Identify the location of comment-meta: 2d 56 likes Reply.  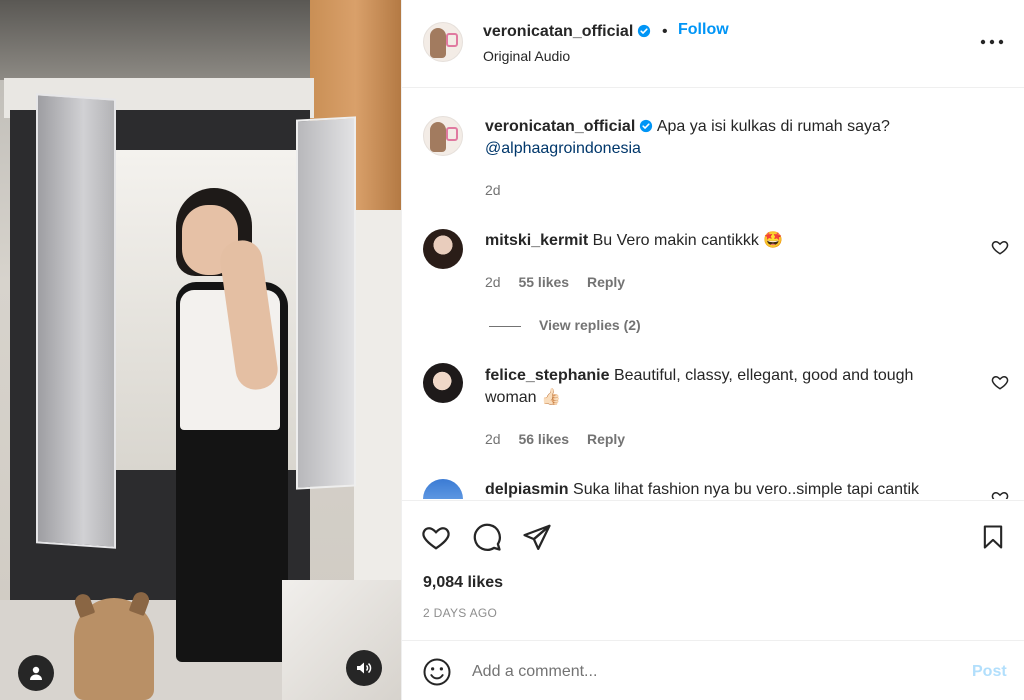
(562, 439).